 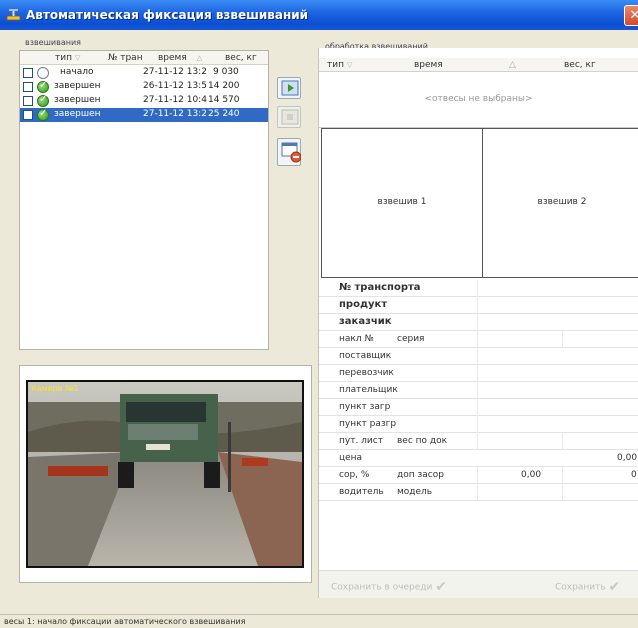 What do you see at coordinates (531, 475) in the screenshot?
I see `extra-debris-value: 0,00` at bounding box center [531, 475].